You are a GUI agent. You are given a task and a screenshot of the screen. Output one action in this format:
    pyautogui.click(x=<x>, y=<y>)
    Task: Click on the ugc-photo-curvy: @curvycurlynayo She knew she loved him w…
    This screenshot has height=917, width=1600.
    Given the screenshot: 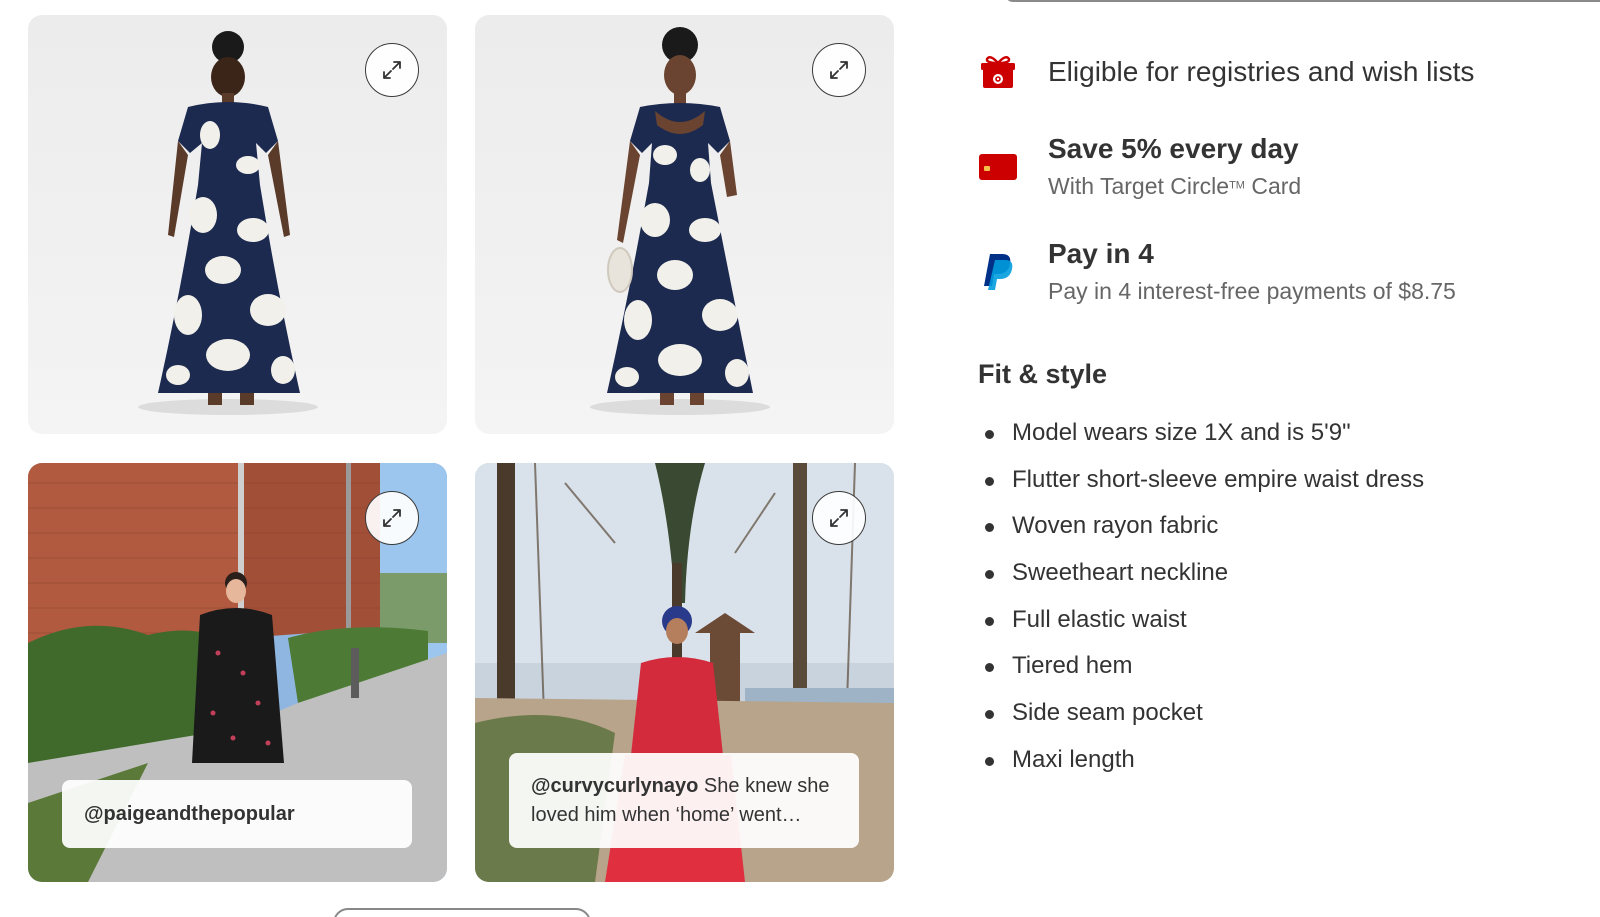 What is the action you would take?
    pyautogui.click(x=684, y=672)
    